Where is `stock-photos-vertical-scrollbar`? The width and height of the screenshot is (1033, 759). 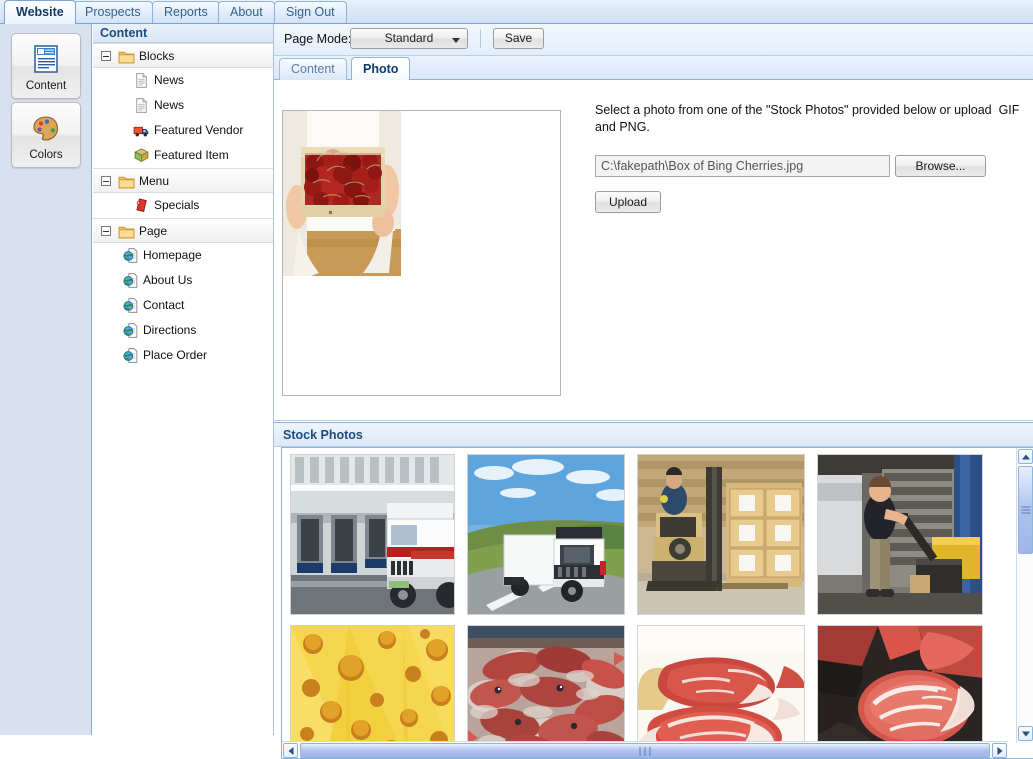
stock-photos-vertical-scrollbar is located at coordinates (1024, 595).